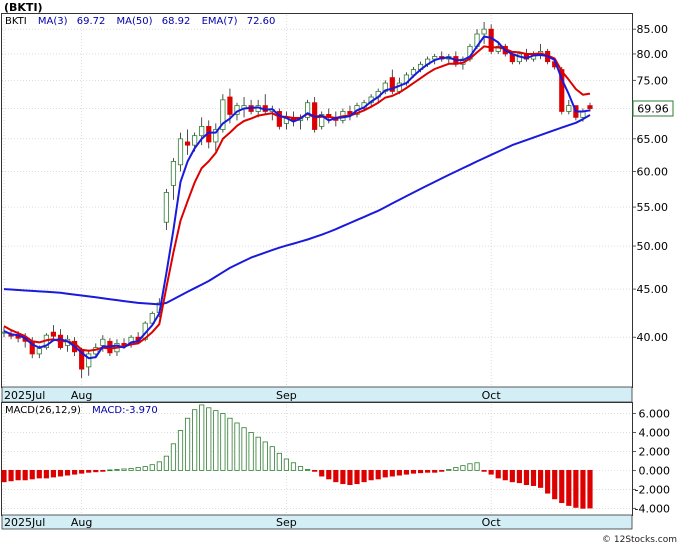 The width and height of the screenshot is (680, 550). What do you see at coordinates (492, 522) in the screenshot?
I see `macd-x-label: Oct` at bounding box center [492, 522].